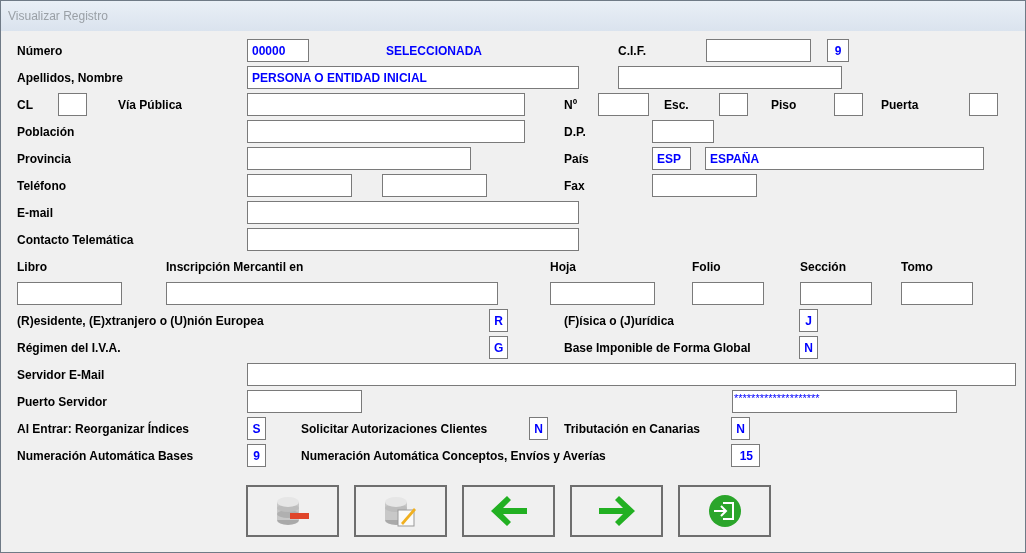 Image resolution: width=1026 pixels, height=553 pixels. I want to click on input-field: PERSONA O ENTIDAD INICIAL, so click(413, 77).